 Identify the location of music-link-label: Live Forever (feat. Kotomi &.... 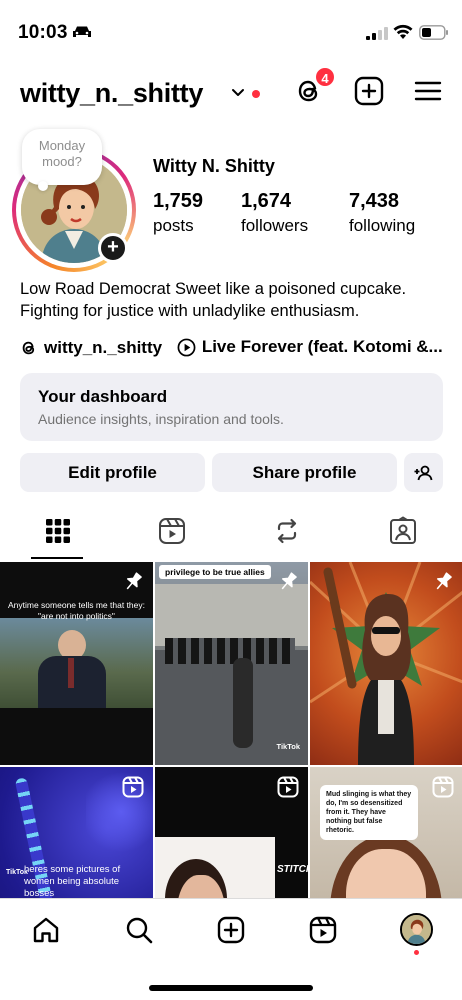
(322, 346).